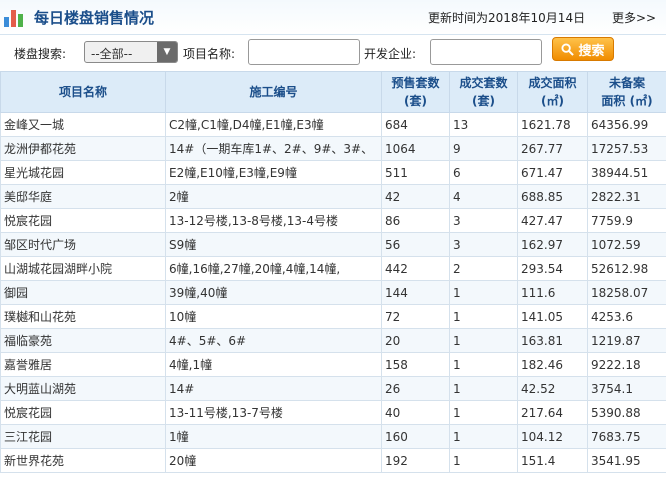 The height and width of the screenshot is (478, 666). What do you see at coordinates (483, 148) in the screenshot?
I see `cell-deal: 9` at bounding box center [483, 148].